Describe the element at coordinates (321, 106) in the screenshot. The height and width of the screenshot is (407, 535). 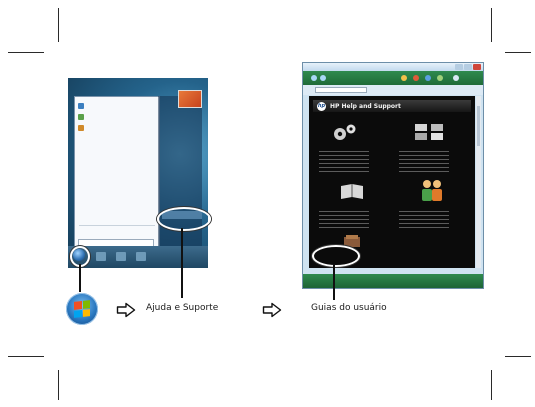
I see `hp-logo: hp` at that location.